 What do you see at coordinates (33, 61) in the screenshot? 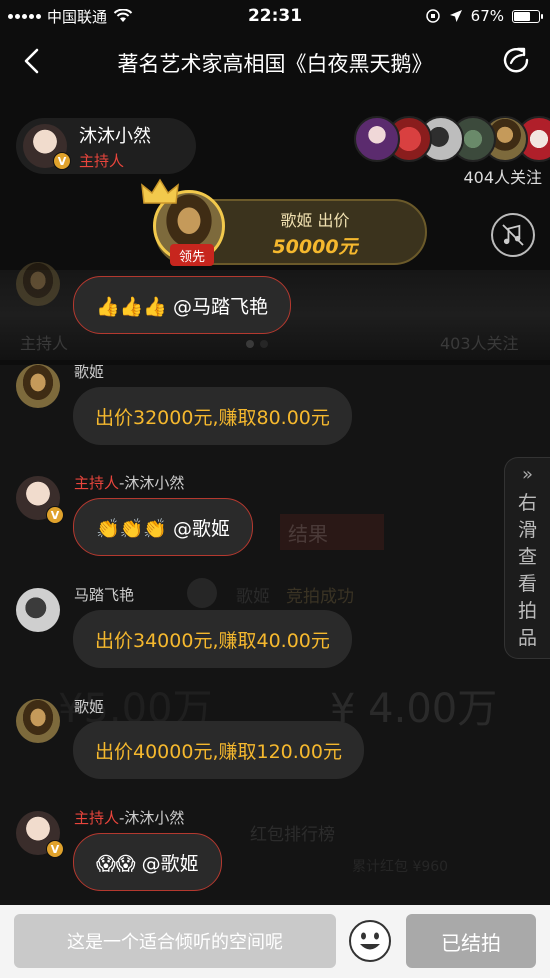
I see `back-chevron-icon` at bounding box center [33, 61].